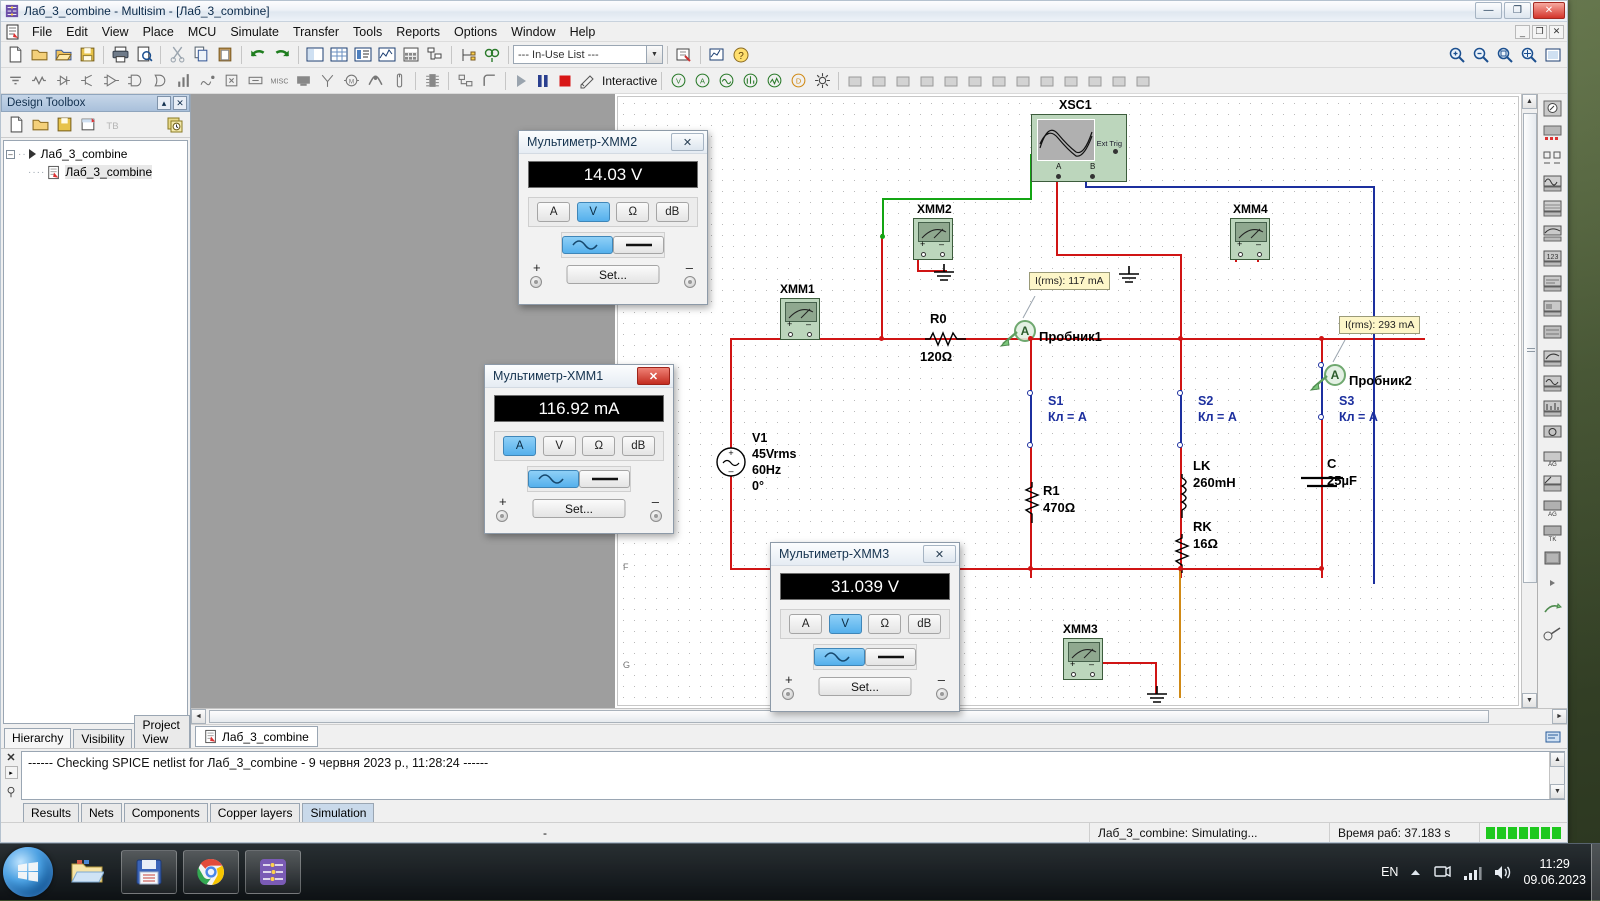 Image resolution: width=1600 pixels, height=901 pixels. I want to click on distortion-analyzer-icon, so click(1552, 383).